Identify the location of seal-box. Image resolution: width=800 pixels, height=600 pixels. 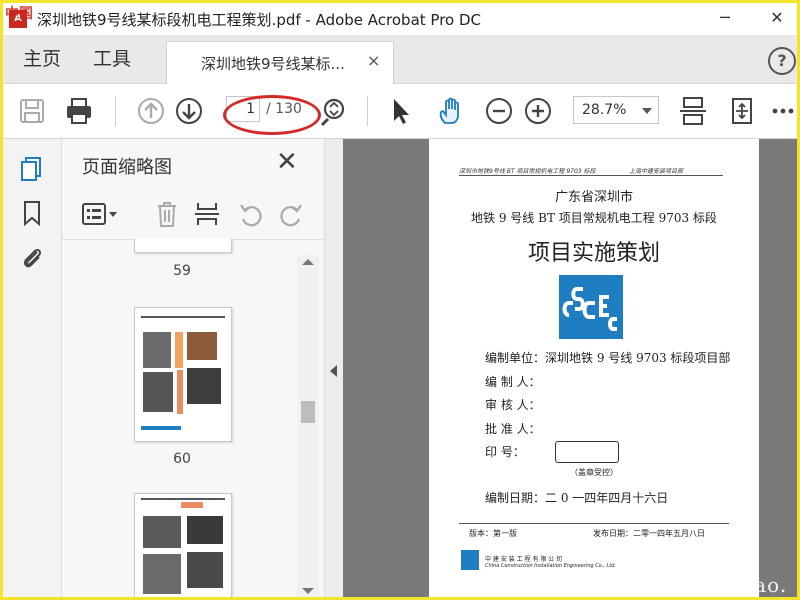
(587, 452).